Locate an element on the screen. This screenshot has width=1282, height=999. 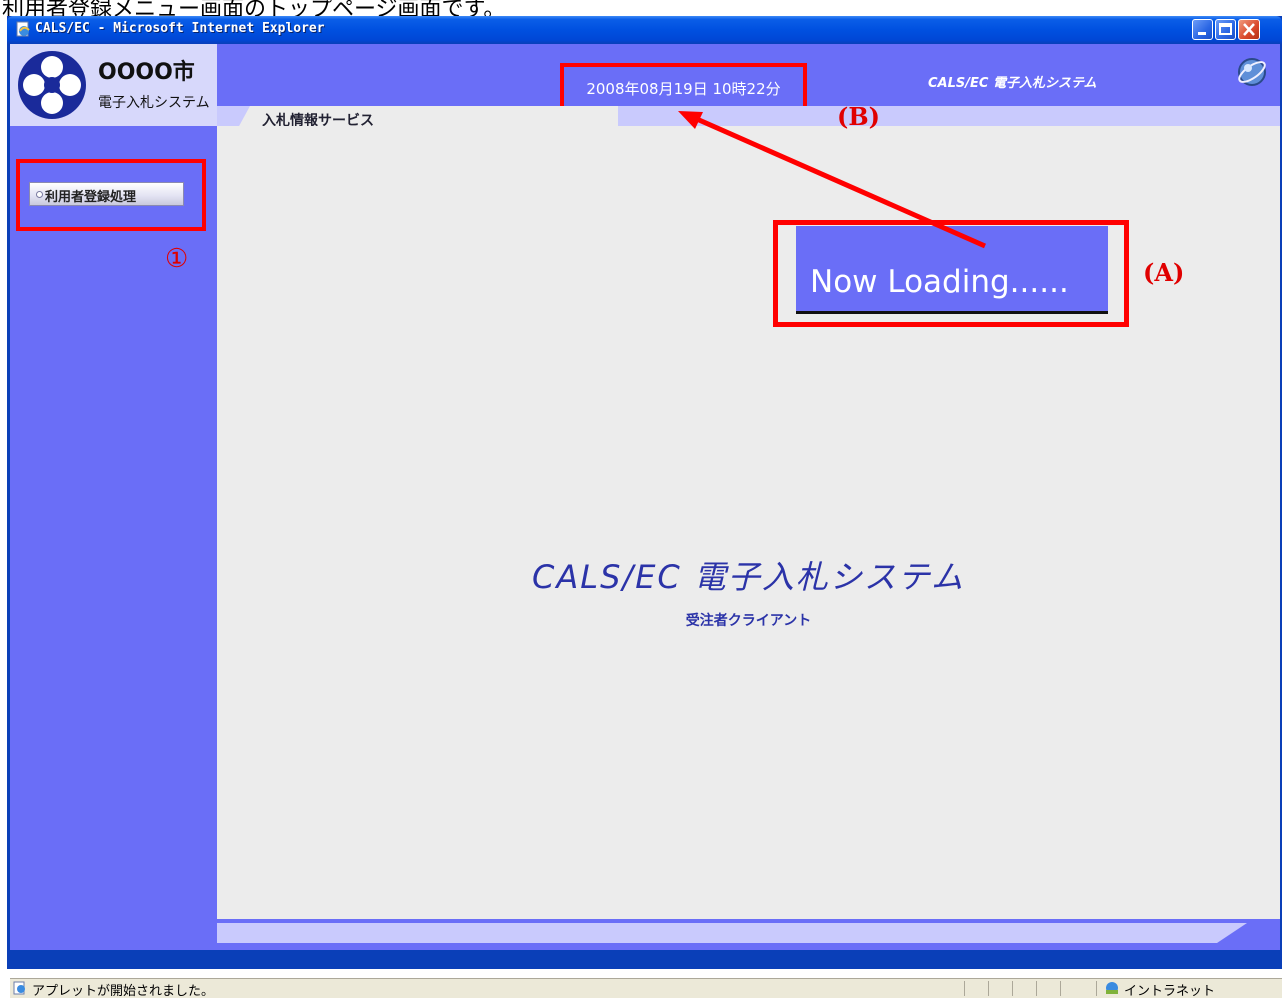
bullet-icon is located at coordinates (39, 194).